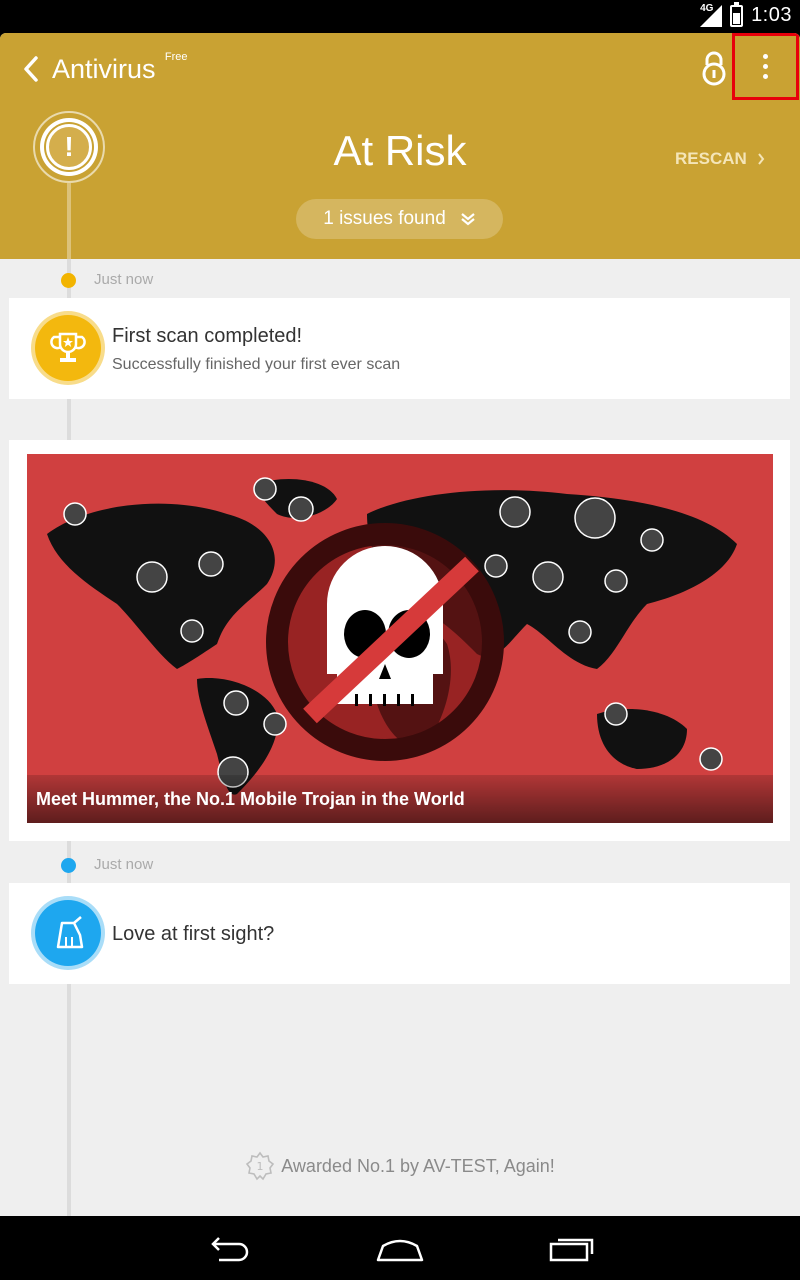  What do you see at coordinates (31, 69) in the screenshot?
I see `chevron-left-icon` at bounding box center [31, 69].